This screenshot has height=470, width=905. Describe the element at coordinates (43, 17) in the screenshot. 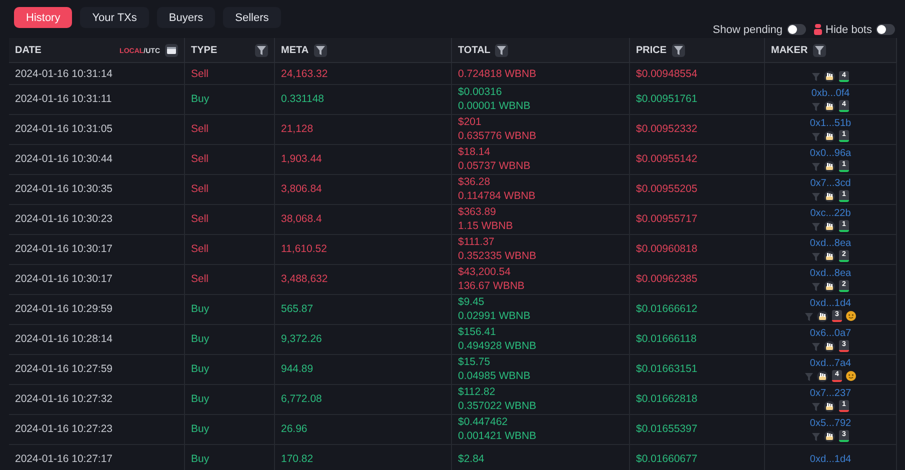

I see `tab: History` at that location.